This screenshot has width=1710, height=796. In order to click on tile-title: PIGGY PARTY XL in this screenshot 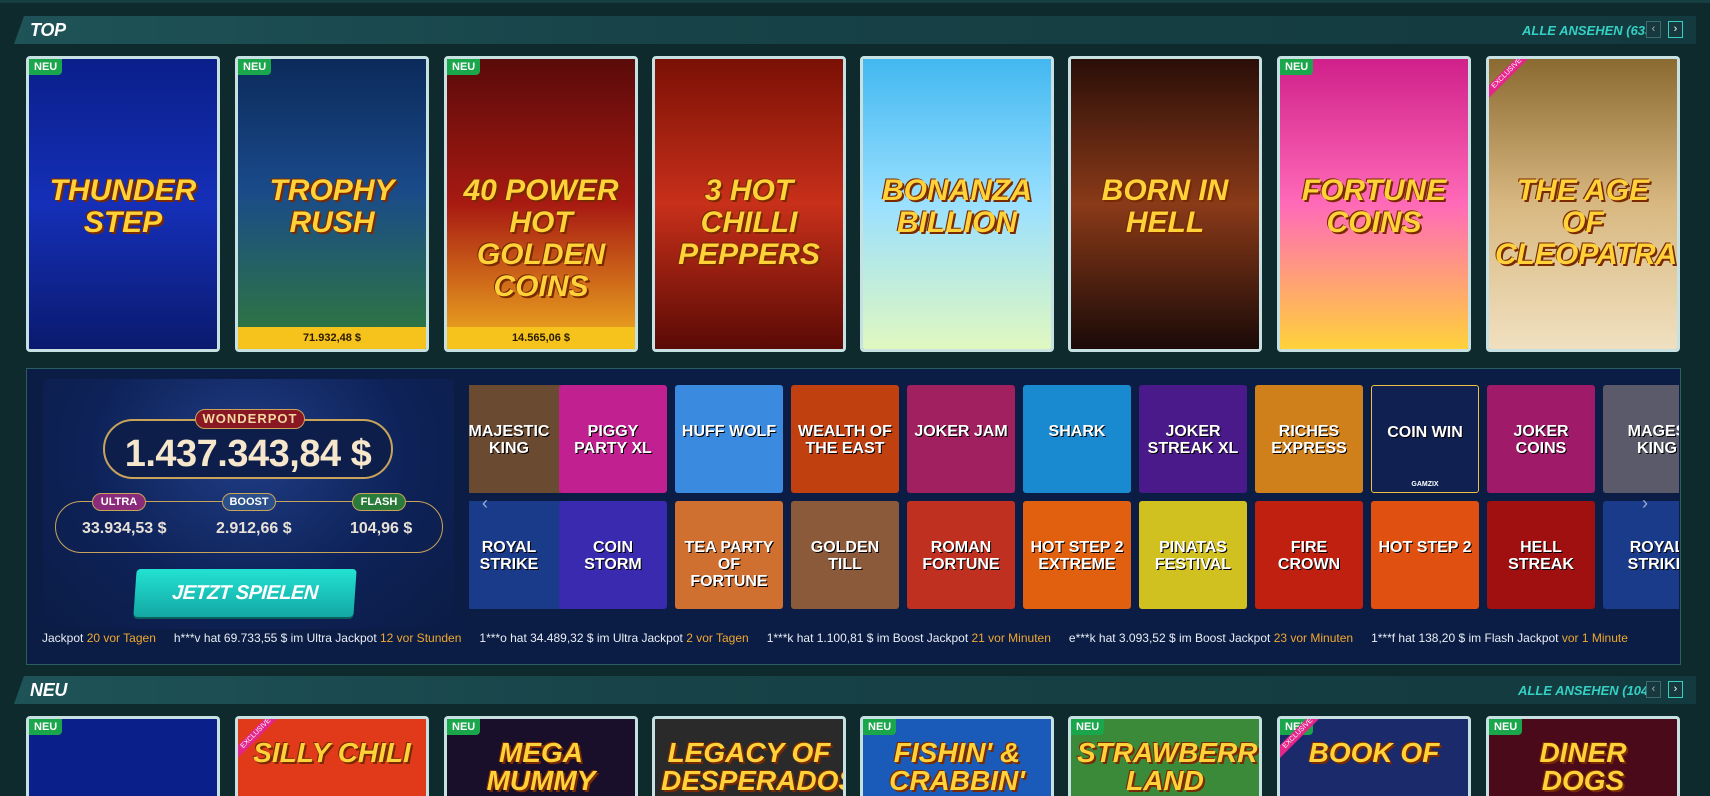, I will do `click(613, 440)`.